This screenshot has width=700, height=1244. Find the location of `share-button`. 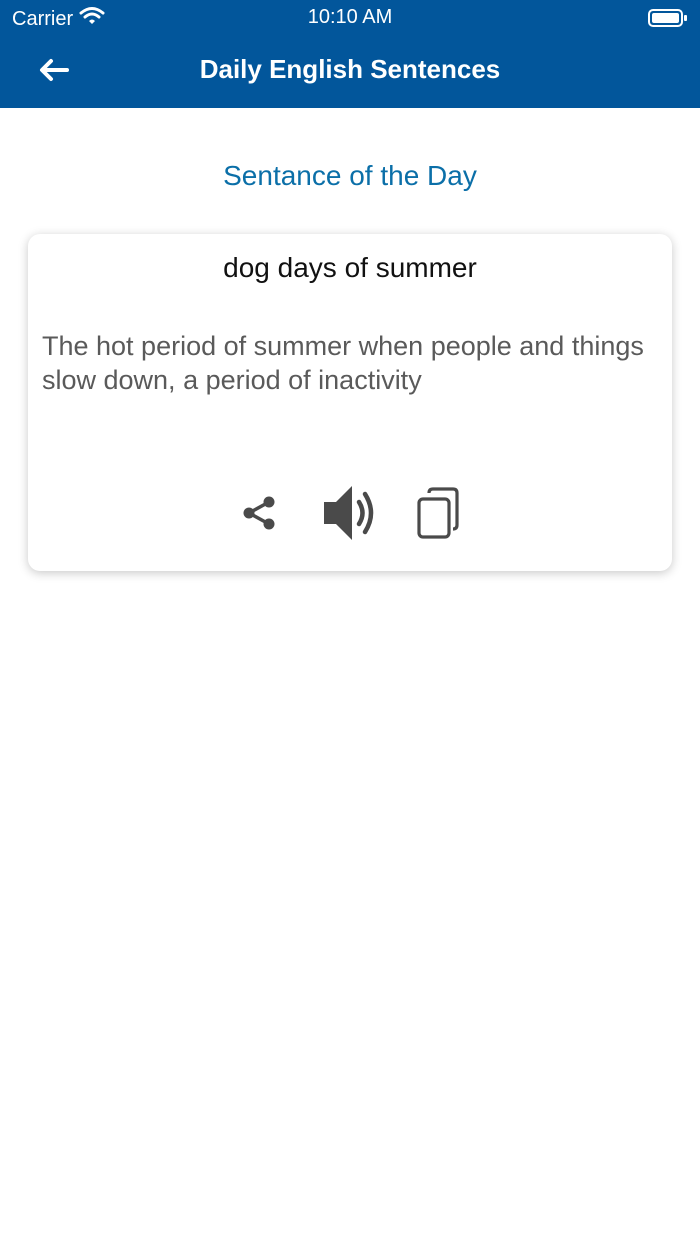

share-button is located at coordinates (259, 515).